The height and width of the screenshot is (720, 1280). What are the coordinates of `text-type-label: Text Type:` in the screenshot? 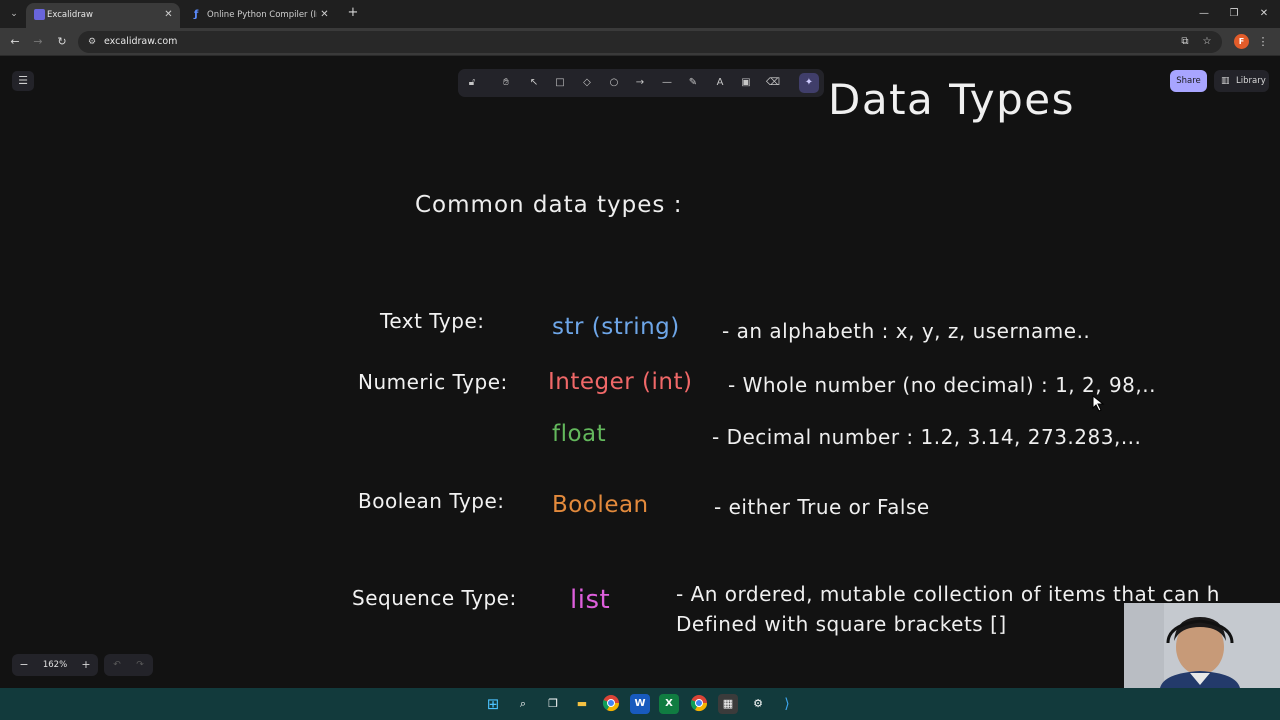 It's located at (432, 321).